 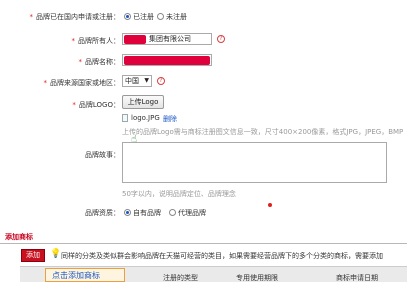 What do you see at coordinates (143, 17) in the screenshot?
I see `registered-yes-label: 已注册` at bounding box center [143, 17].